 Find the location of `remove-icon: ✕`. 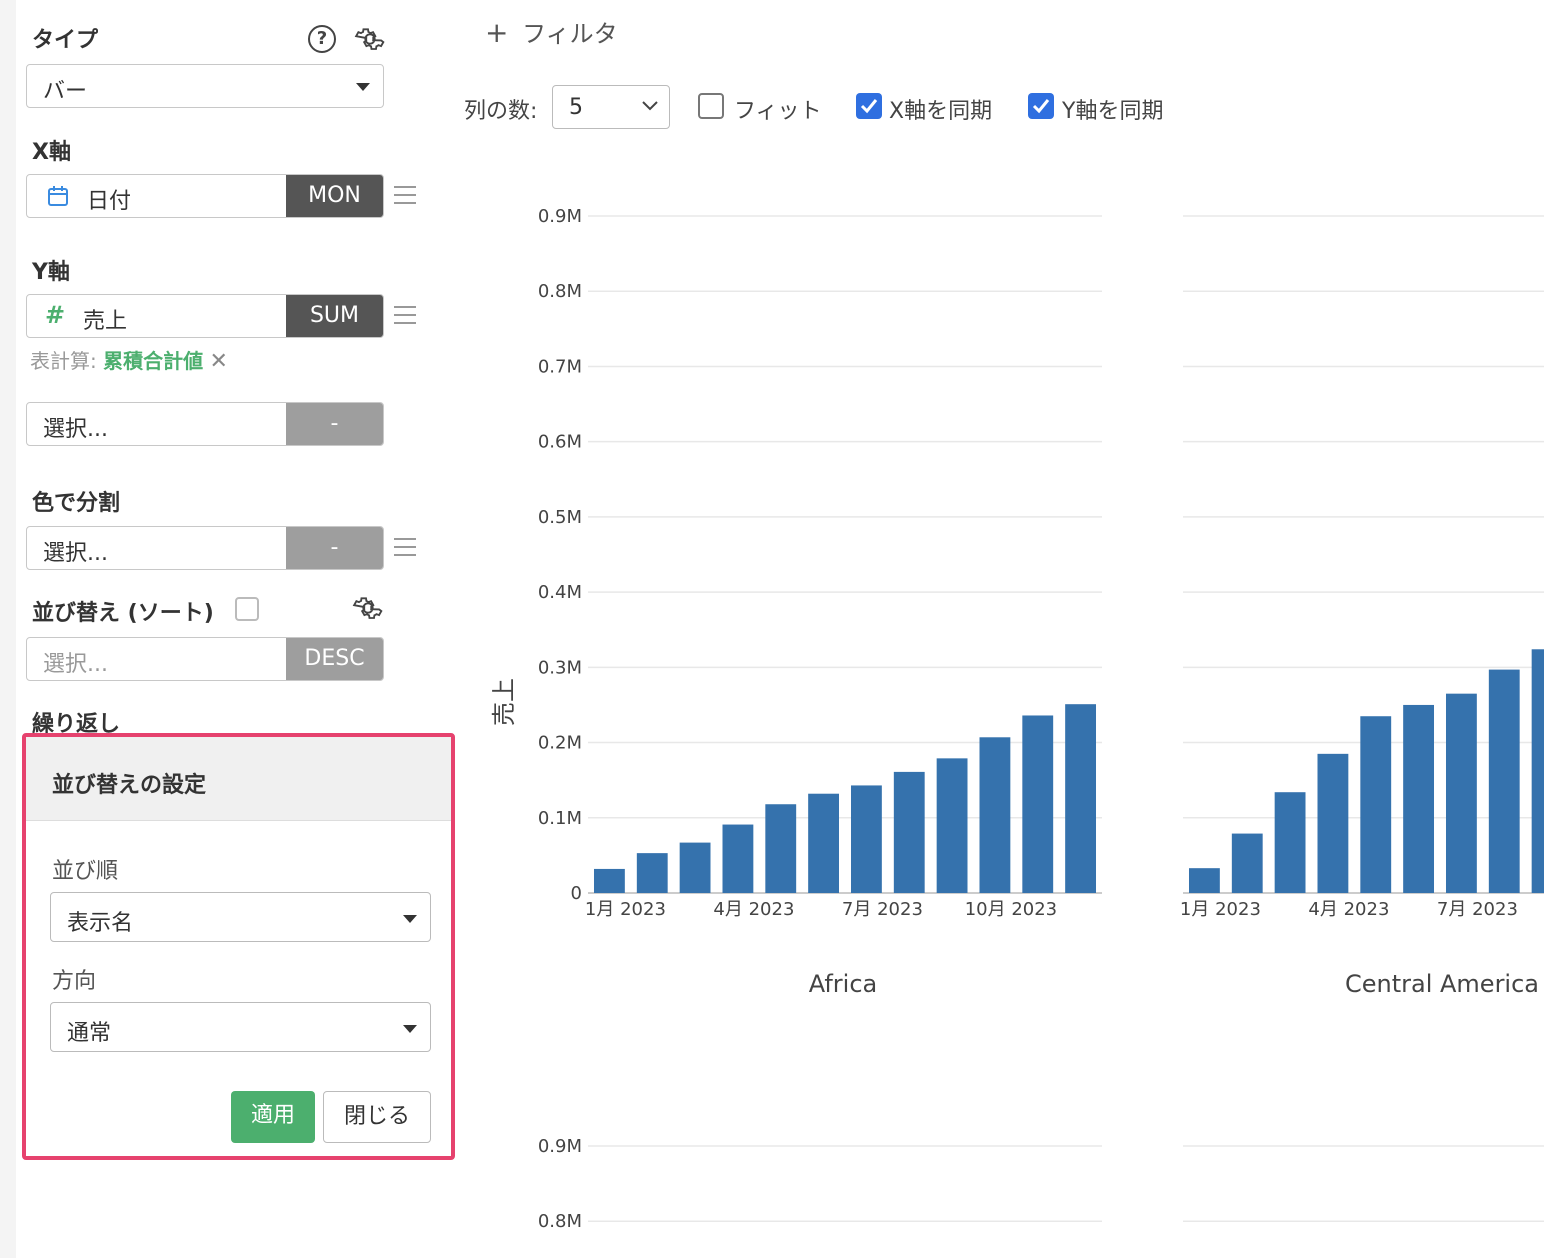

remove-icon: ✕ is located at coordinates (218, 361).